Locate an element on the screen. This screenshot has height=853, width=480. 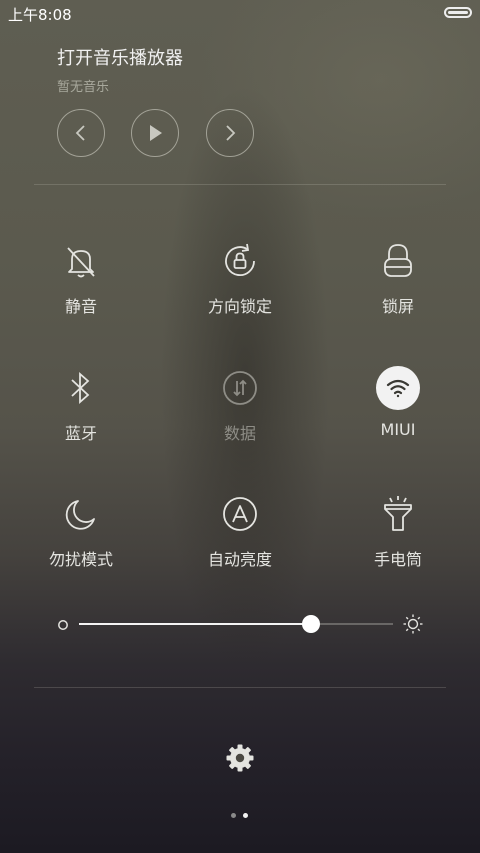
page-dot-active is located at coordinates (245, 815).